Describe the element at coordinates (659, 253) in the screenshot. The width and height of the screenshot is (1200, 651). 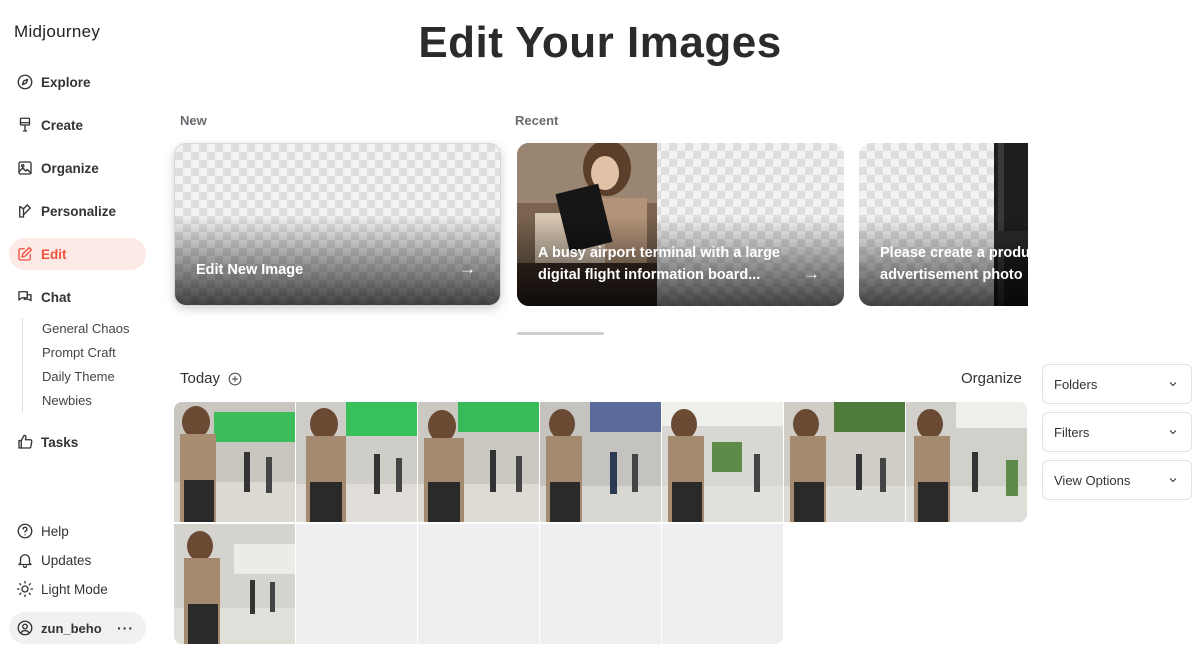
I see `caption-line: A busy airport terminal with a large` at that location.